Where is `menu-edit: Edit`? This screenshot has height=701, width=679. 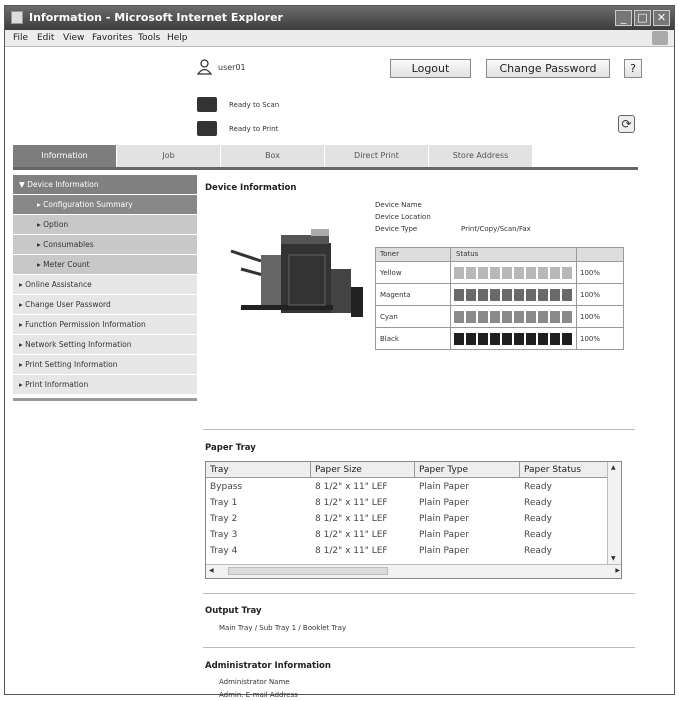
menu-edit: Edit is located at coordinates (45, 38).